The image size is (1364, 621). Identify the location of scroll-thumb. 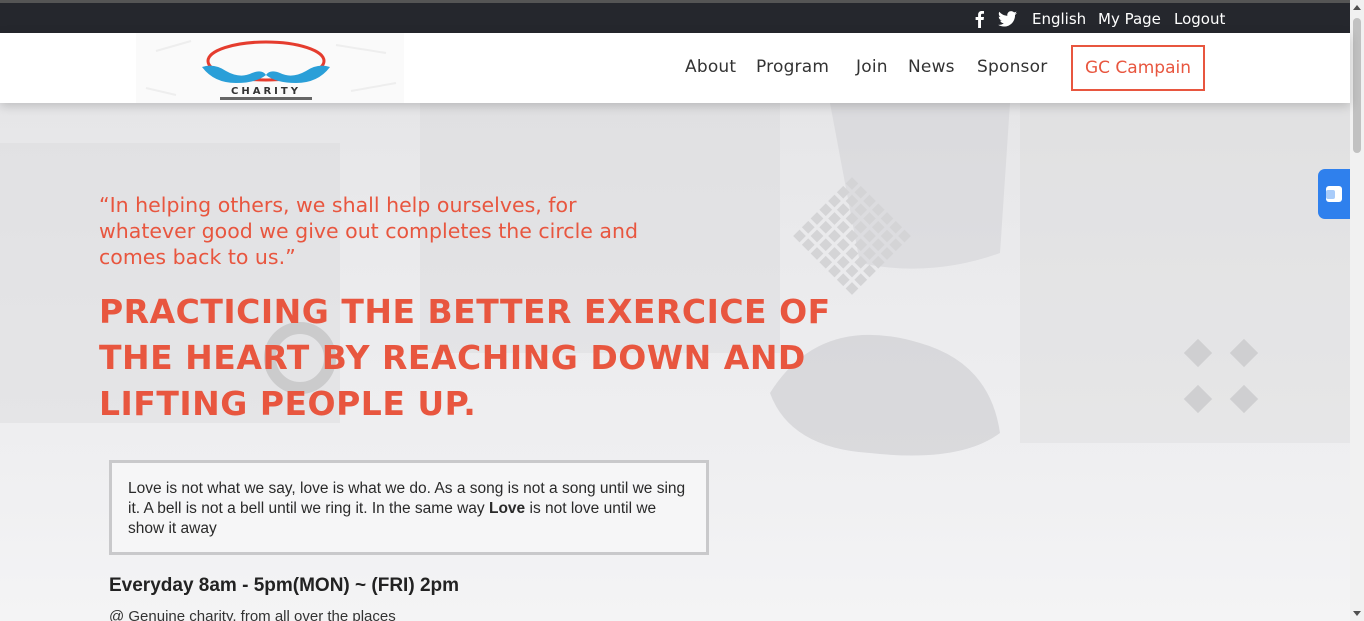
(1357, 85).